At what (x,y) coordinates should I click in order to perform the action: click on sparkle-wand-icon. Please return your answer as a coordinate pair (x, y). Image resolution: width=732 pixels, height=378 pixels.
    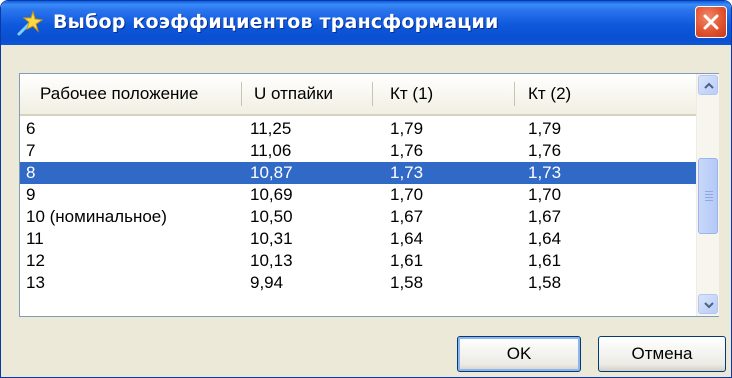
    Looking at the image, I should click on (29, 24).